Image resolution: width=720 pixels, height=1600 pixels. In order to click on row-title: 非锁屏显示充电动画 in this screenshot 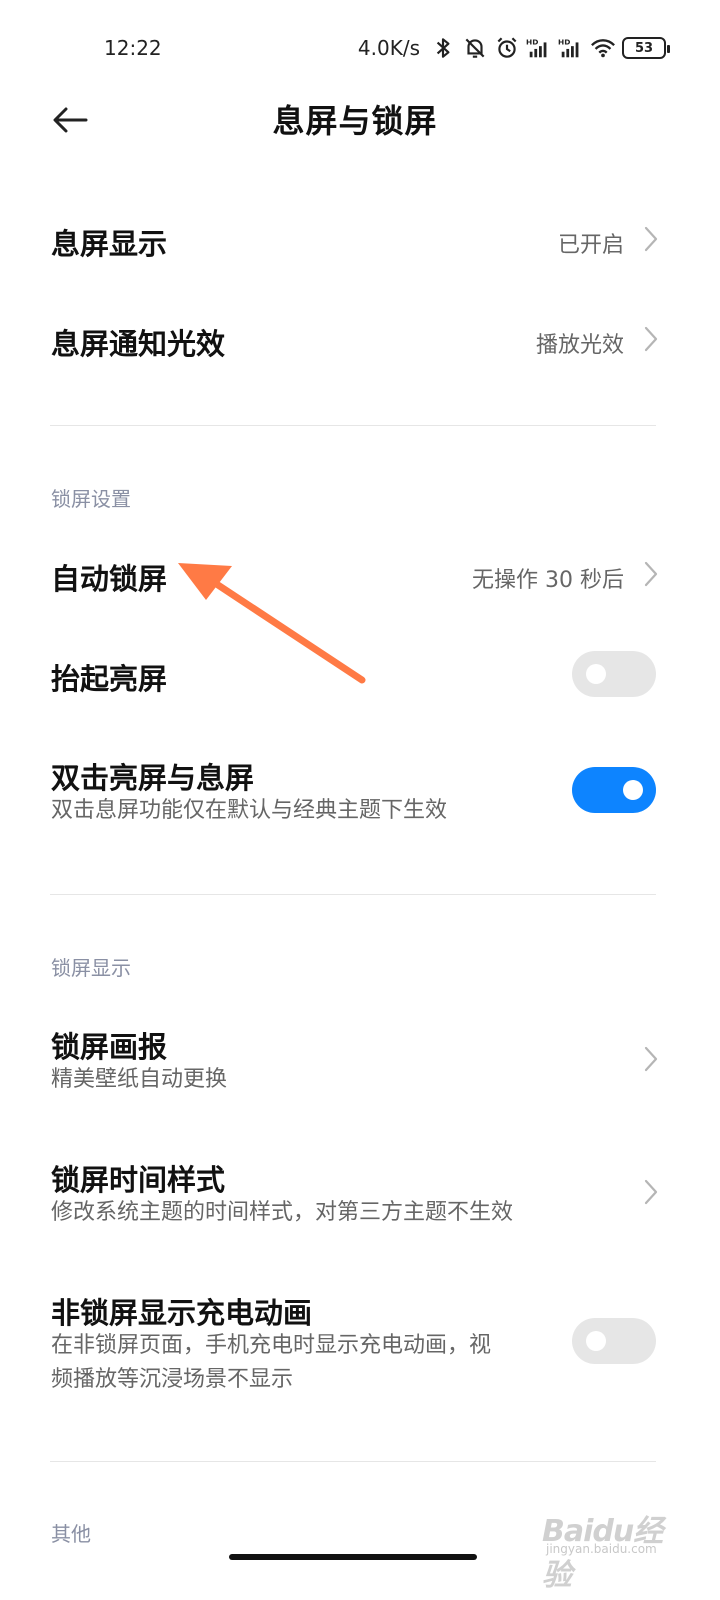, I will do `click(182, 1313)`.